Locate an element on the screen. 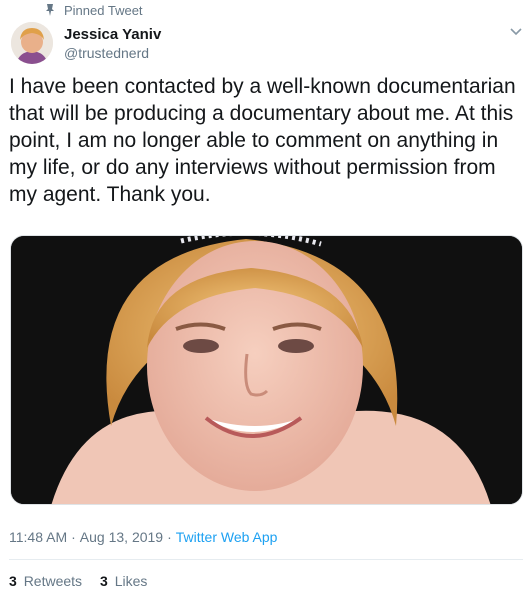  retweets-count: 3 is located at coordinates (13, 581).